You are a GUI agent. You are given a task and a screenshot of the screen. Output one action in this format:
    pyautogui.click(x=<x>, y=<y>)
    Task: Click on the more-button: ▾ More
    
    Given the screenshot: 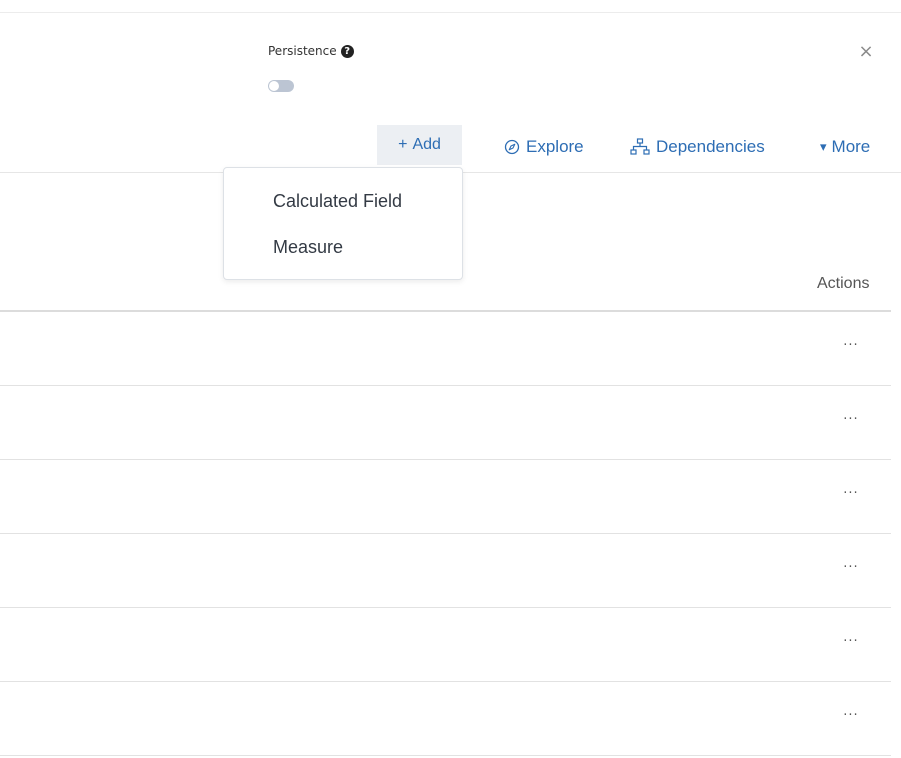 What is the action you would take?
    pyautogui.click(x=845, y=147)
    